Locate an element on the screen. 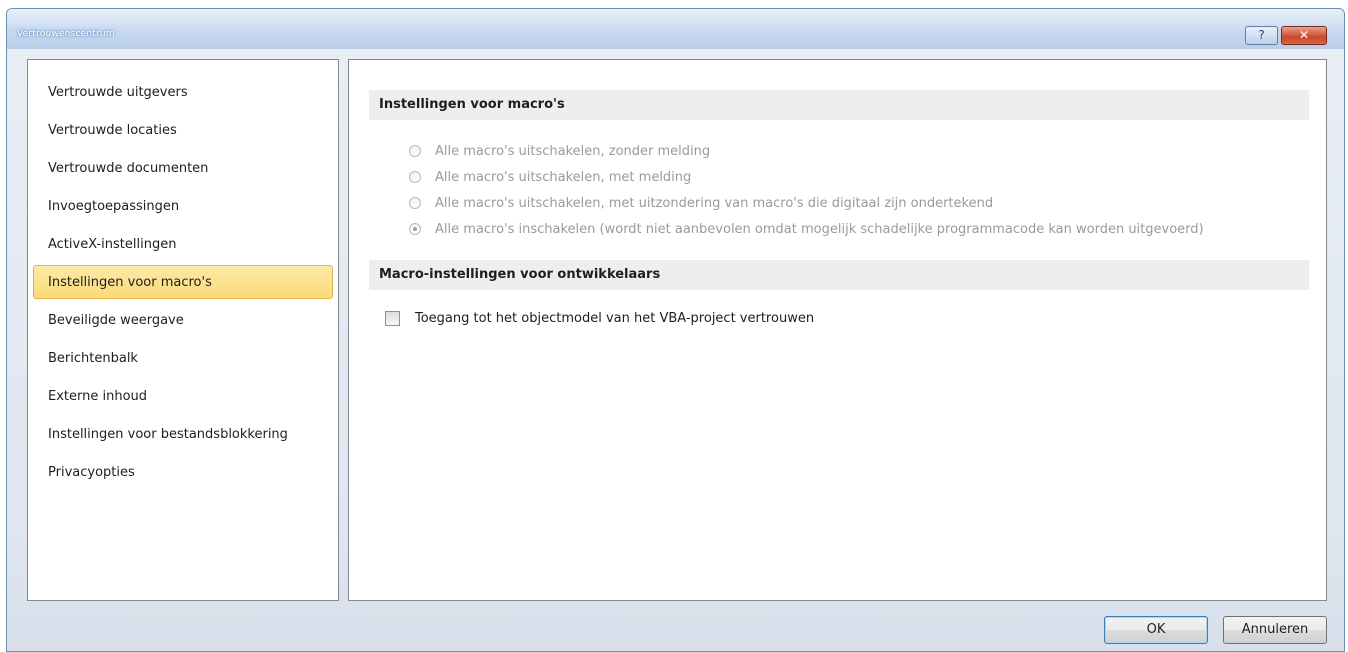  developer-settings-header: Macro-instellingen voor ontwikkelaars is located at coordinates (839, 275).